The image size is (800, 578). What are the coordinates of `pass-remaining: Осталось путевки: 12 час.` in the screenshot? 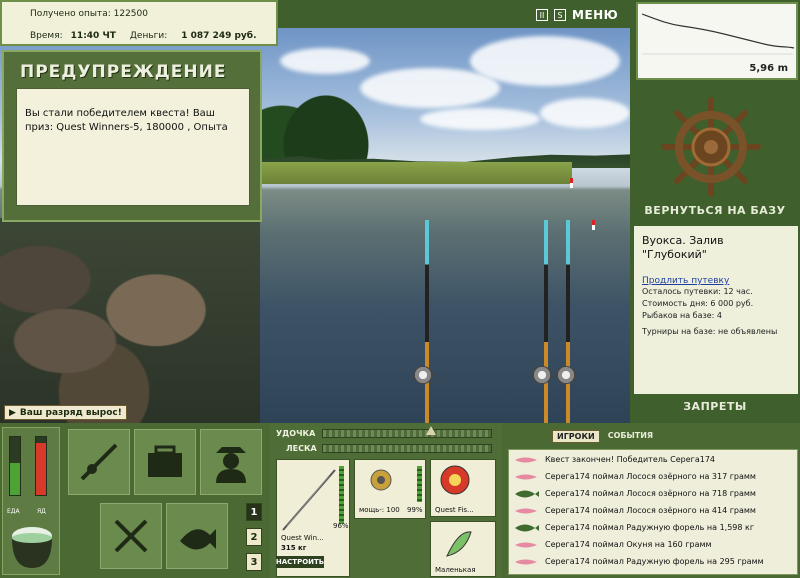 It's located at (697, 291).